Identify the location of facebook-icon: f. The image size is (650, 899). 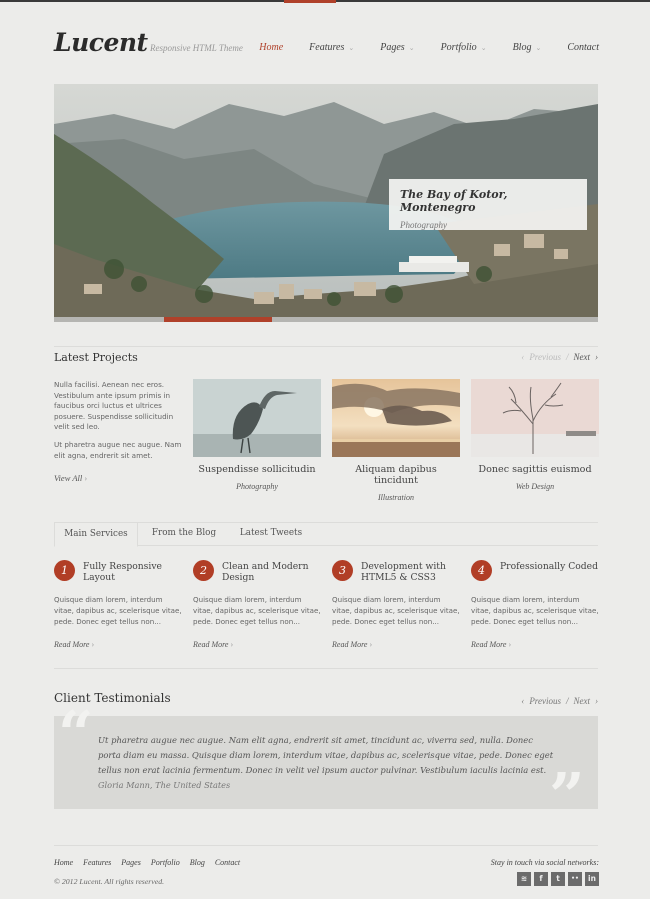
(541, 879).